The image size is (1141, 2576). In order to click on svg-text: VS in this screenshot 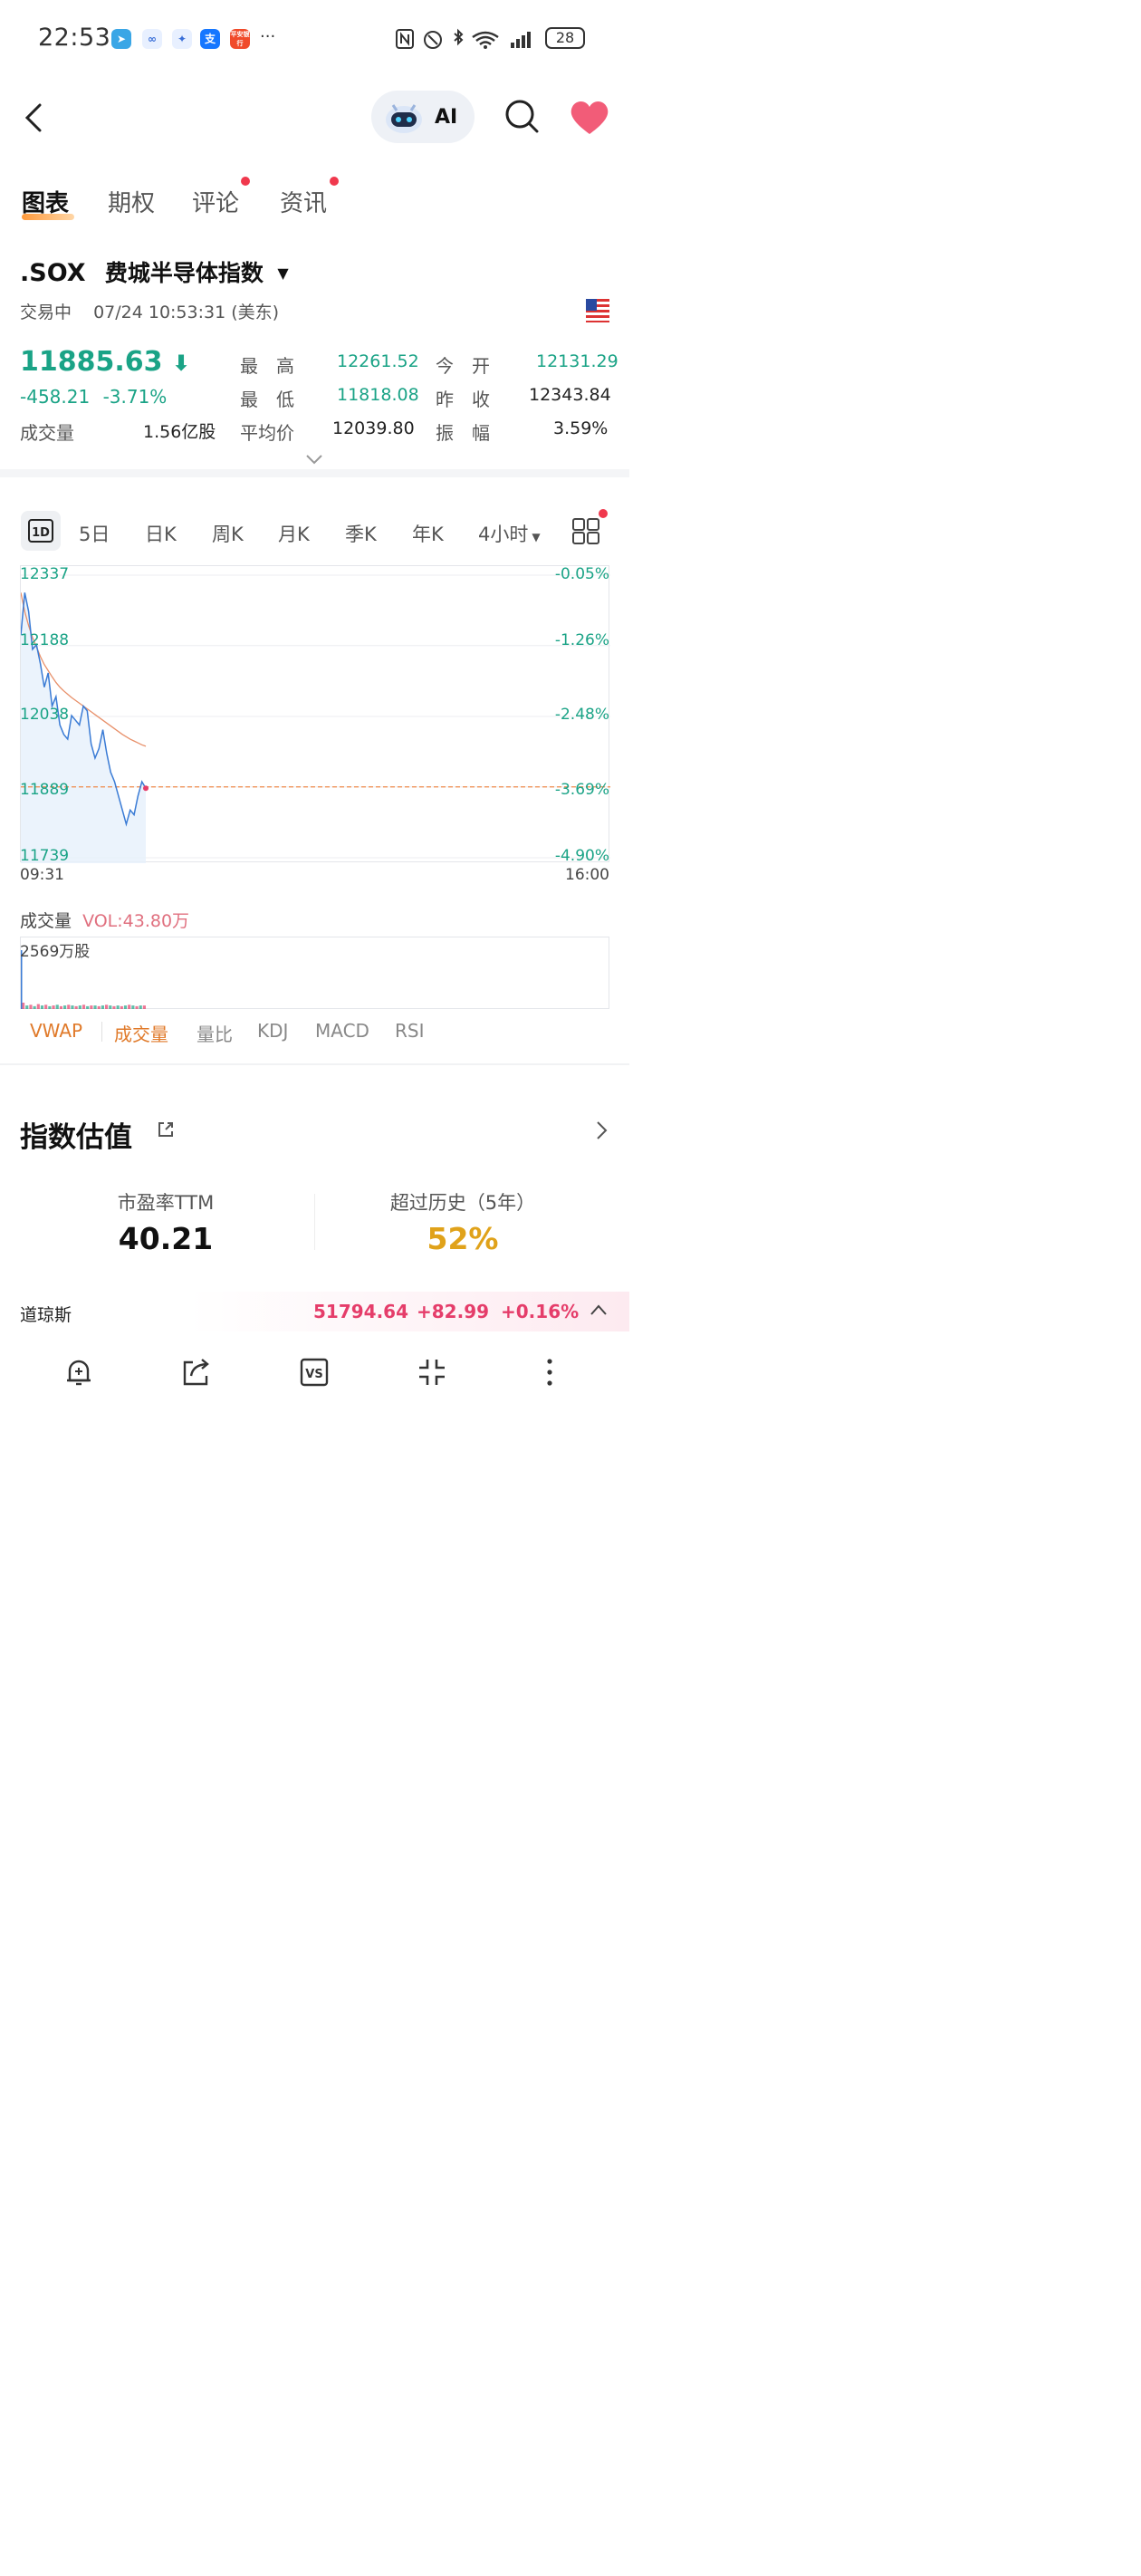, I will do `click(314, 1374)`.